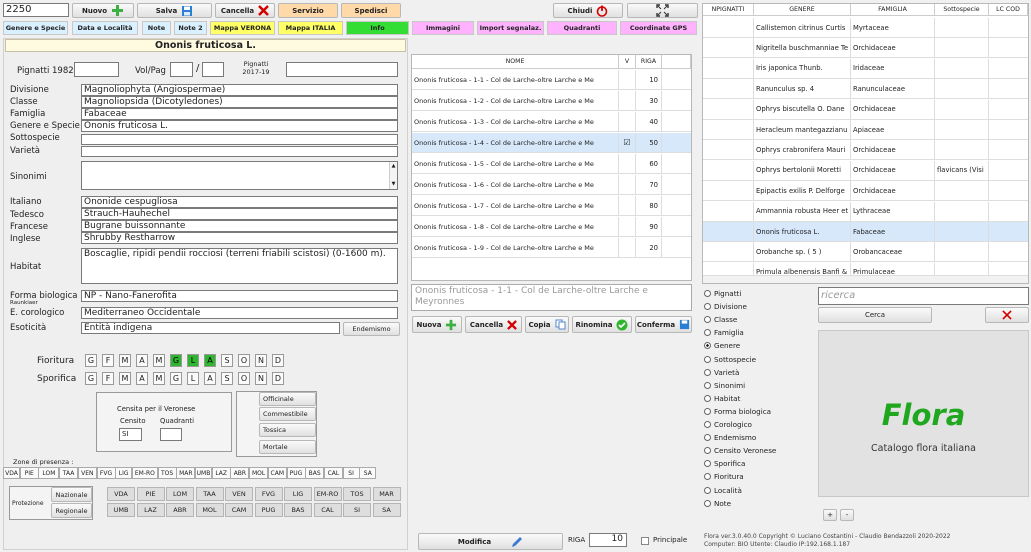 The height and width of the screenshot is (552, 1031). Describe the element at coordinates (315, 473) in the screenshot. I see `zone-bas: BAS` at that location.